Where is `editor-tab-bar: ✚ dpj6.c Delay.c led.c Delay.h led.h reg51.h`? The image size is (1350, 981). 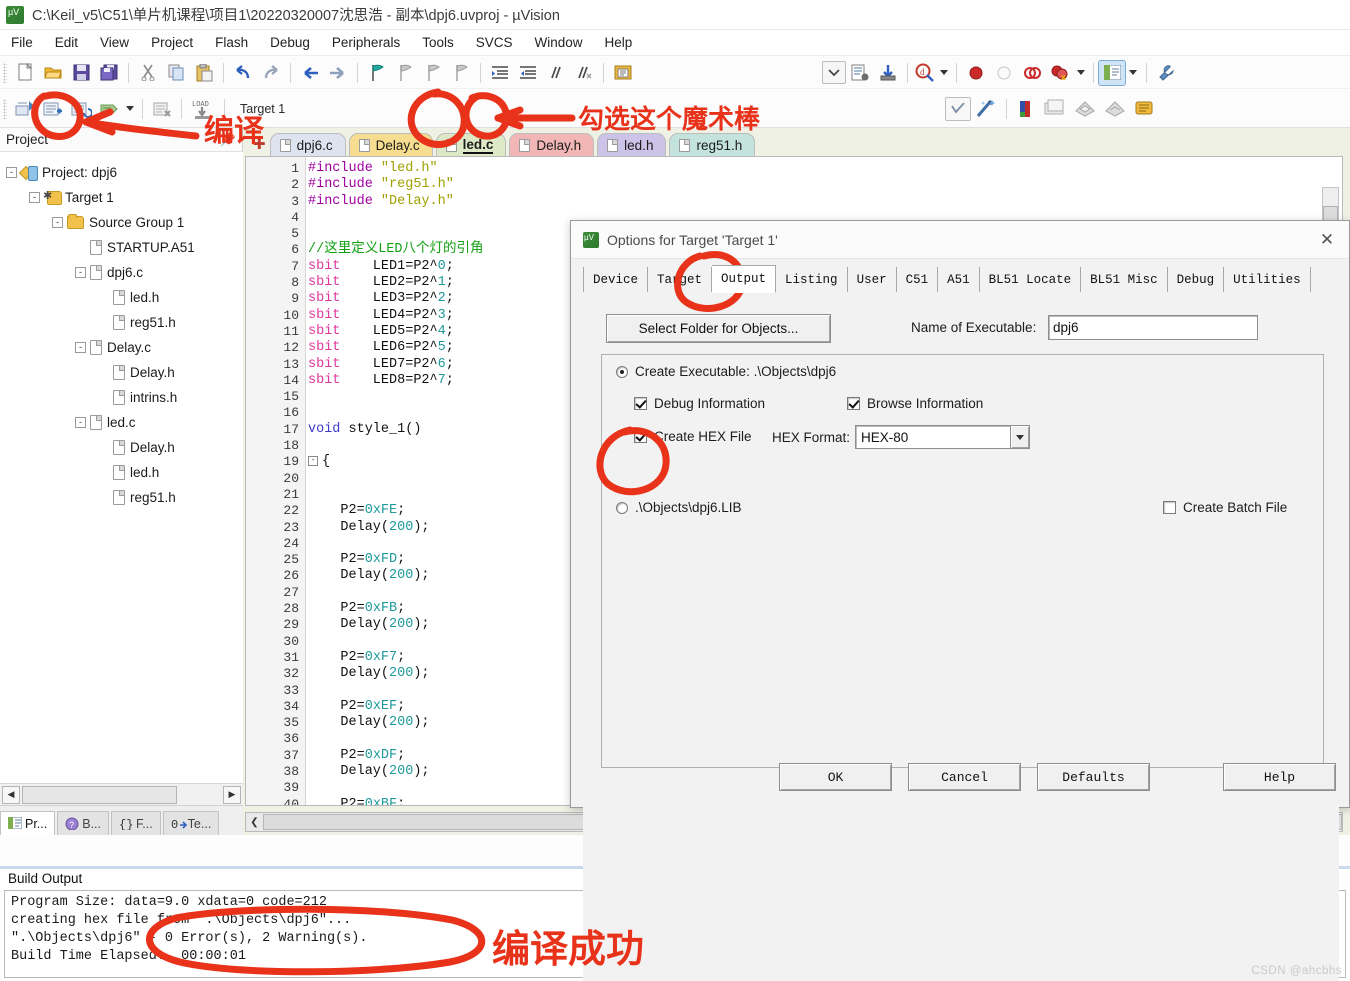
editor-tab-bar: ✚ dpj6.c Delay.c led.c Delay.h led.h reg51.h is located at coordinates (796, 142).